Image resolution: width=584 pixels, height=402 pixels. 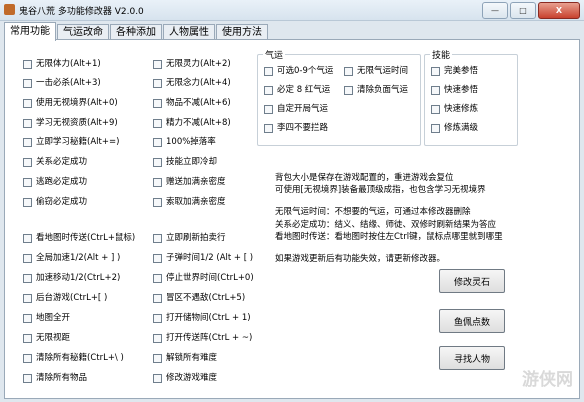 What do you see at coordinates (189, 182) in the screenshot?
I see `checkbox-gift-max-intimacy: 赠送加满亲密度` at bounding box center [189, 182].